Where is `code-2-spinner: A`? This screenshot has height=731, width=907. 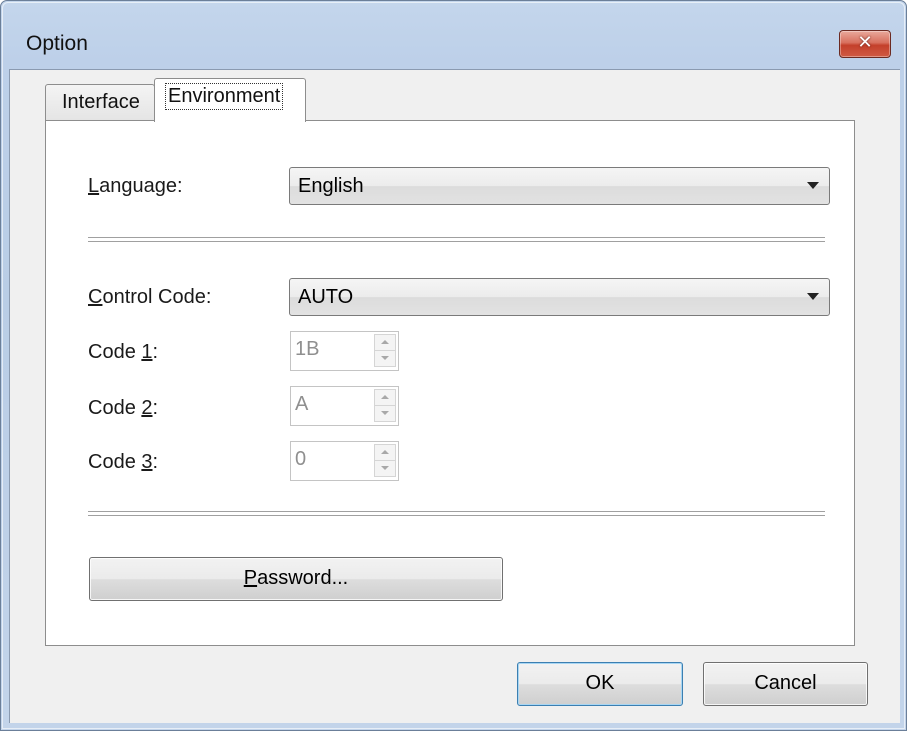
code-2-spinner: A is located at coordinates (344, 406).